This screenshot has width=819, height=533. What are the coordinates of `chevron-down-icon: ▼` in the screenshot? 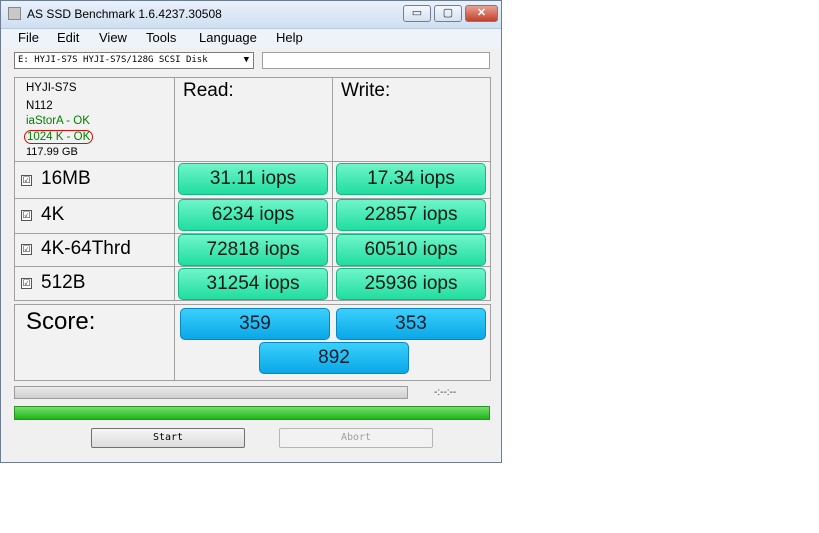 It's located at (246, 60).